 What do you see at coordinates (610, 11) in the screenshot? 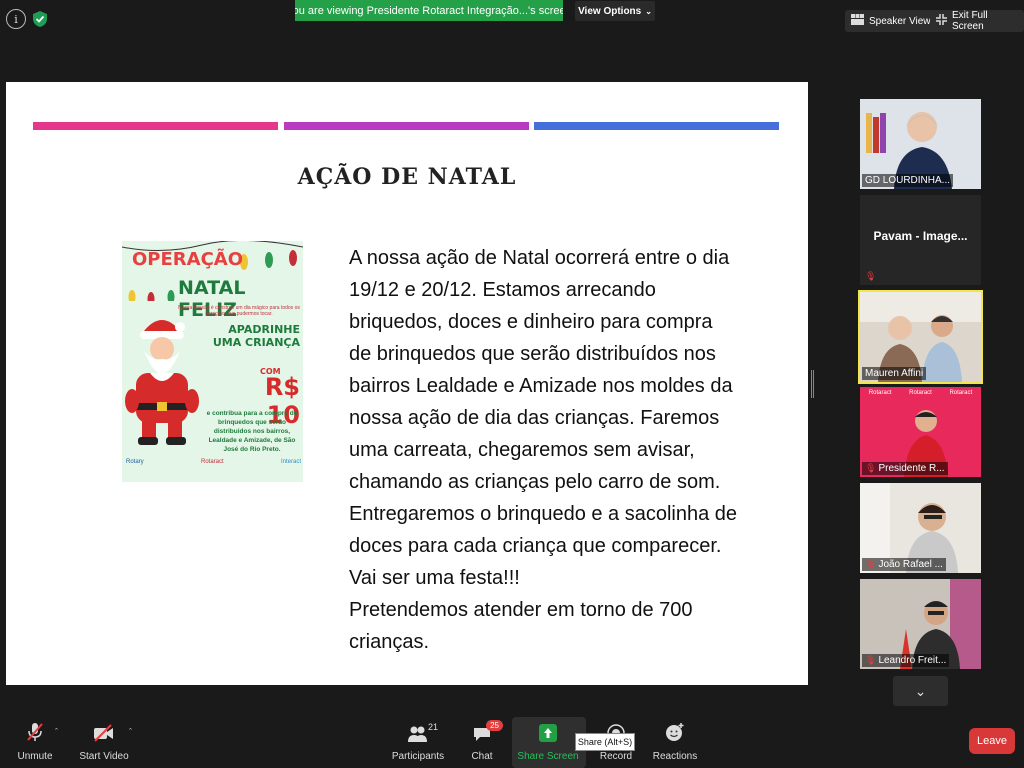
I see `view-options-label: View Options` at bounding box center [610, 11].